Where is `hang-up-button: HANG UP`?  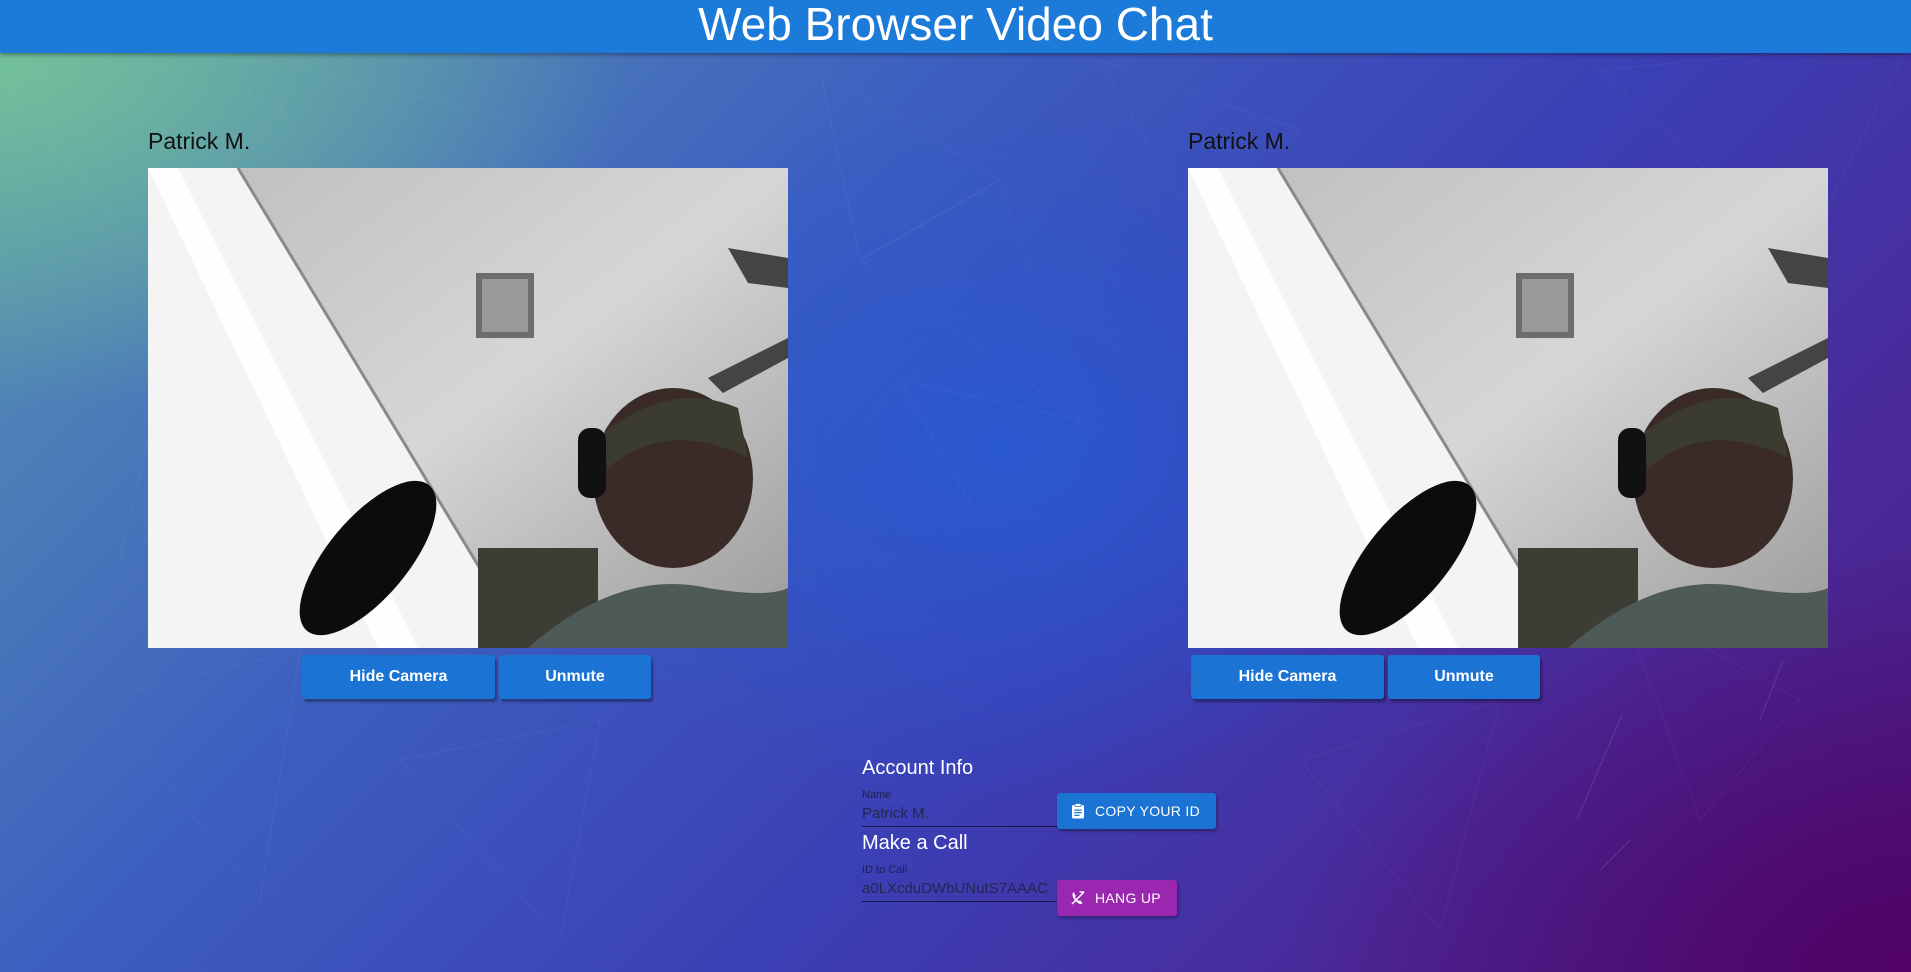 hang-up-button: HANG UP is located at coordinates (1117, 898).